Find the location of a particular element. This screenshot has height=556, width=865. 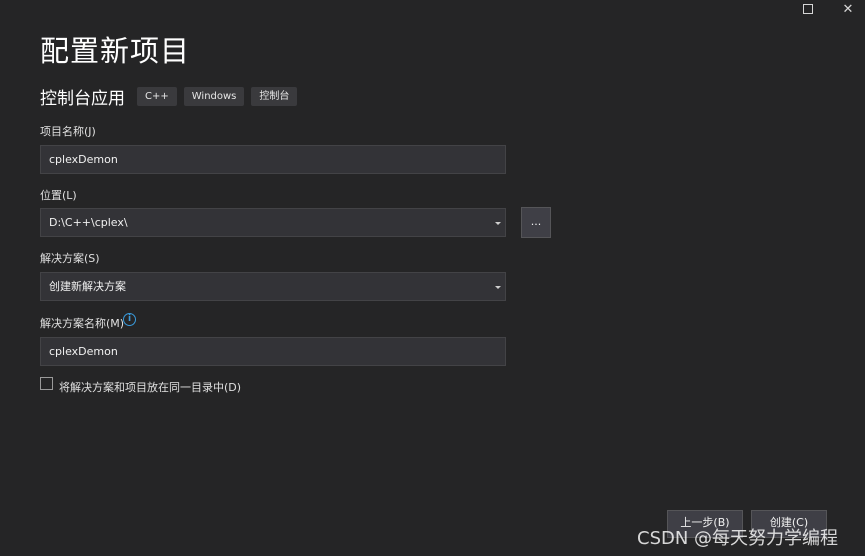

solution-name-label: 解决方案名称(M) is located at coordinates (82, 323).